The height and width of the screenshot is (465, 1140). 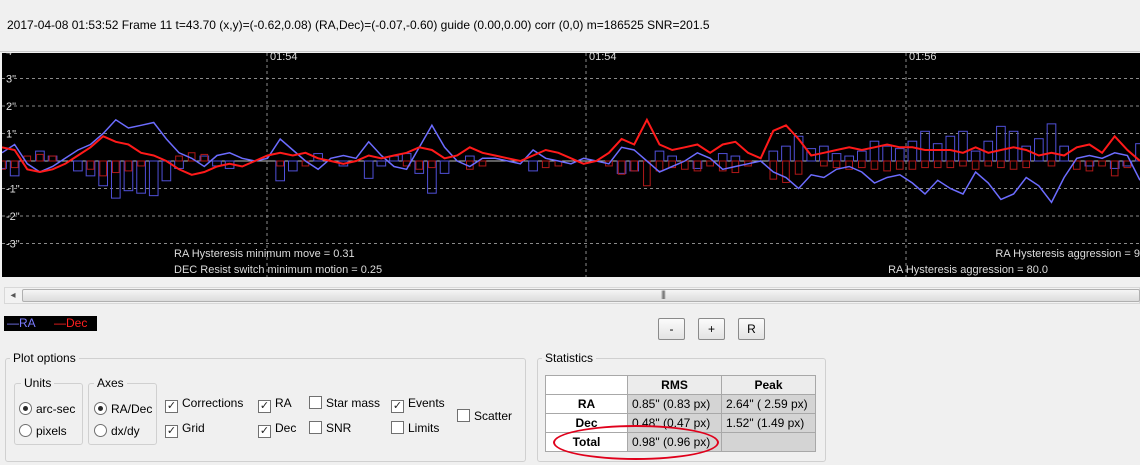 What do you see at coordinates (1067, 254) in the screenshot?
I see `ra-aggression-annotation-top: RA Hysteresis aggression = 9` at bounding box center [1067, 254].